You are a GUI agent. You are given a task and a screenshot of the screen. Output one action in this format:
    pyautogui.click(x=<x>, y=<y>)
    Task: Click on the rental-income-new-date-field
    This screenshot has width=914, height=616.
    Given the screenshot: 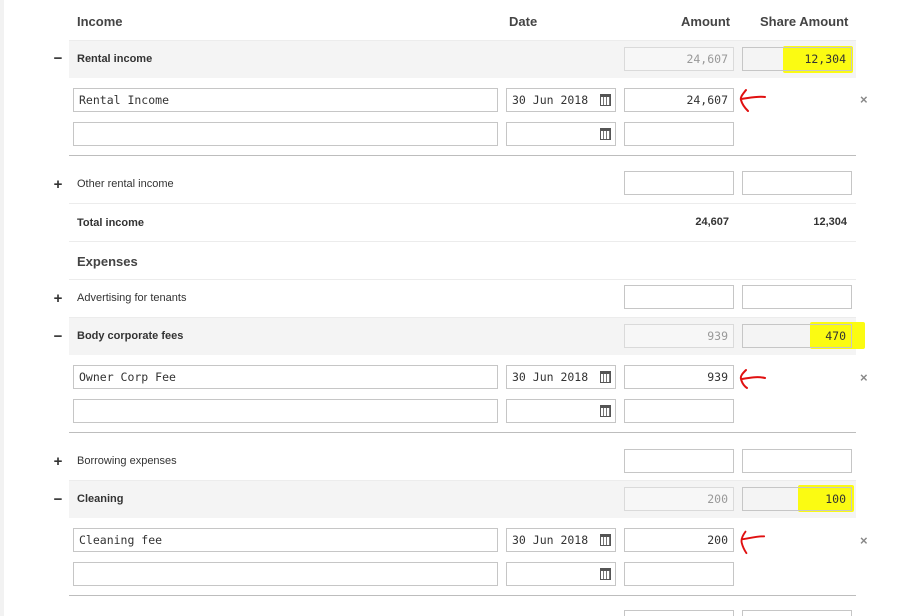 What is the action you would take?
    pyautogui.click(x=561, y=134)
    